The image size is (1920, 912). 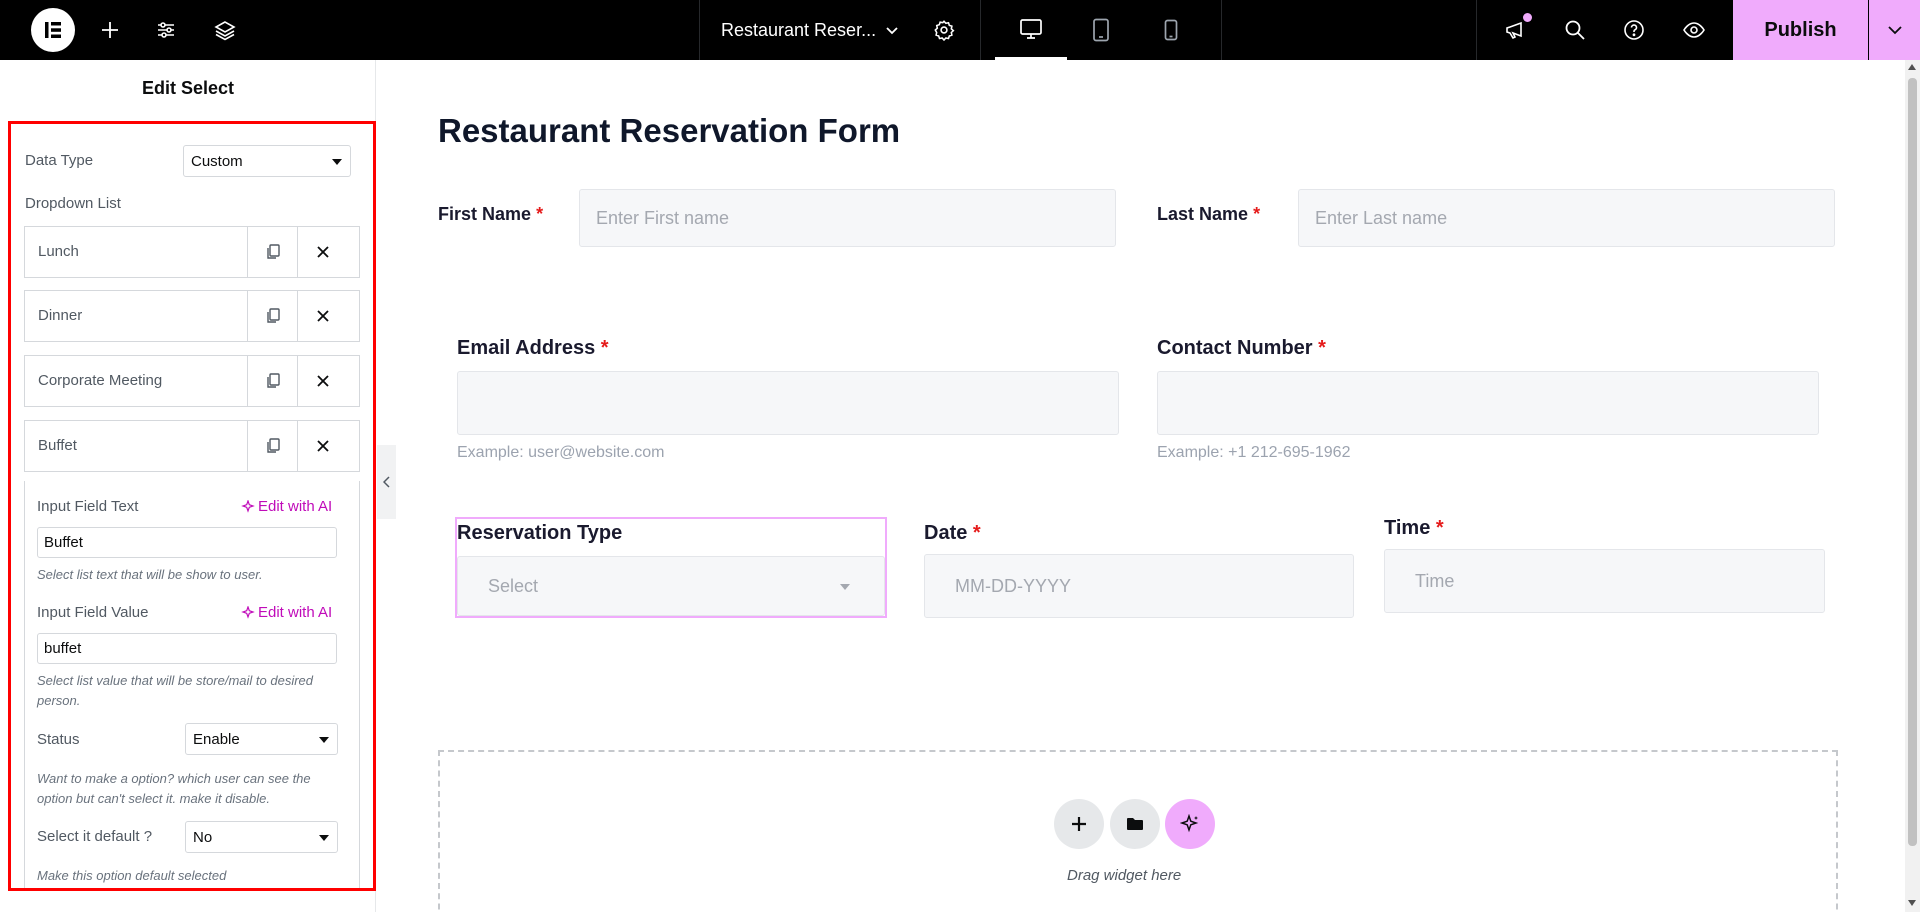 I want to click on add-template-button, so click(x=1135, y=824).